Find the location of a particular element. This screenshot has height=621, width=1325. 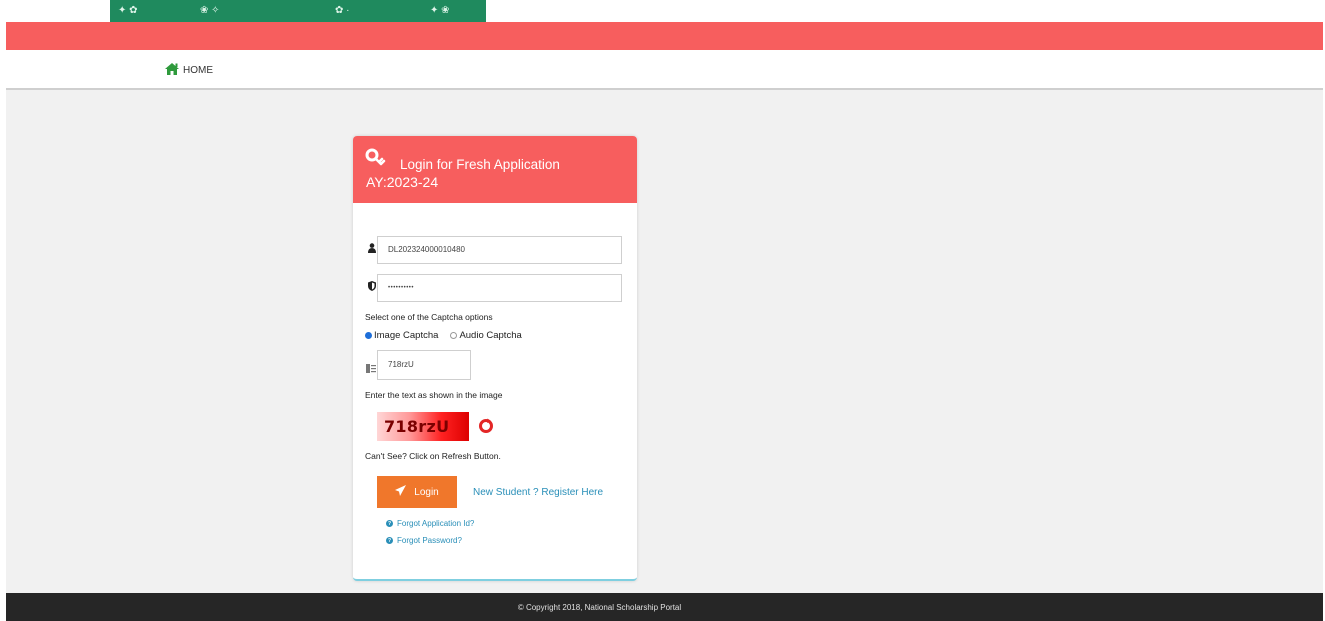

login-card-header: Login for Fresh Application AY:2023-24 is located at coordinates (495, 169).